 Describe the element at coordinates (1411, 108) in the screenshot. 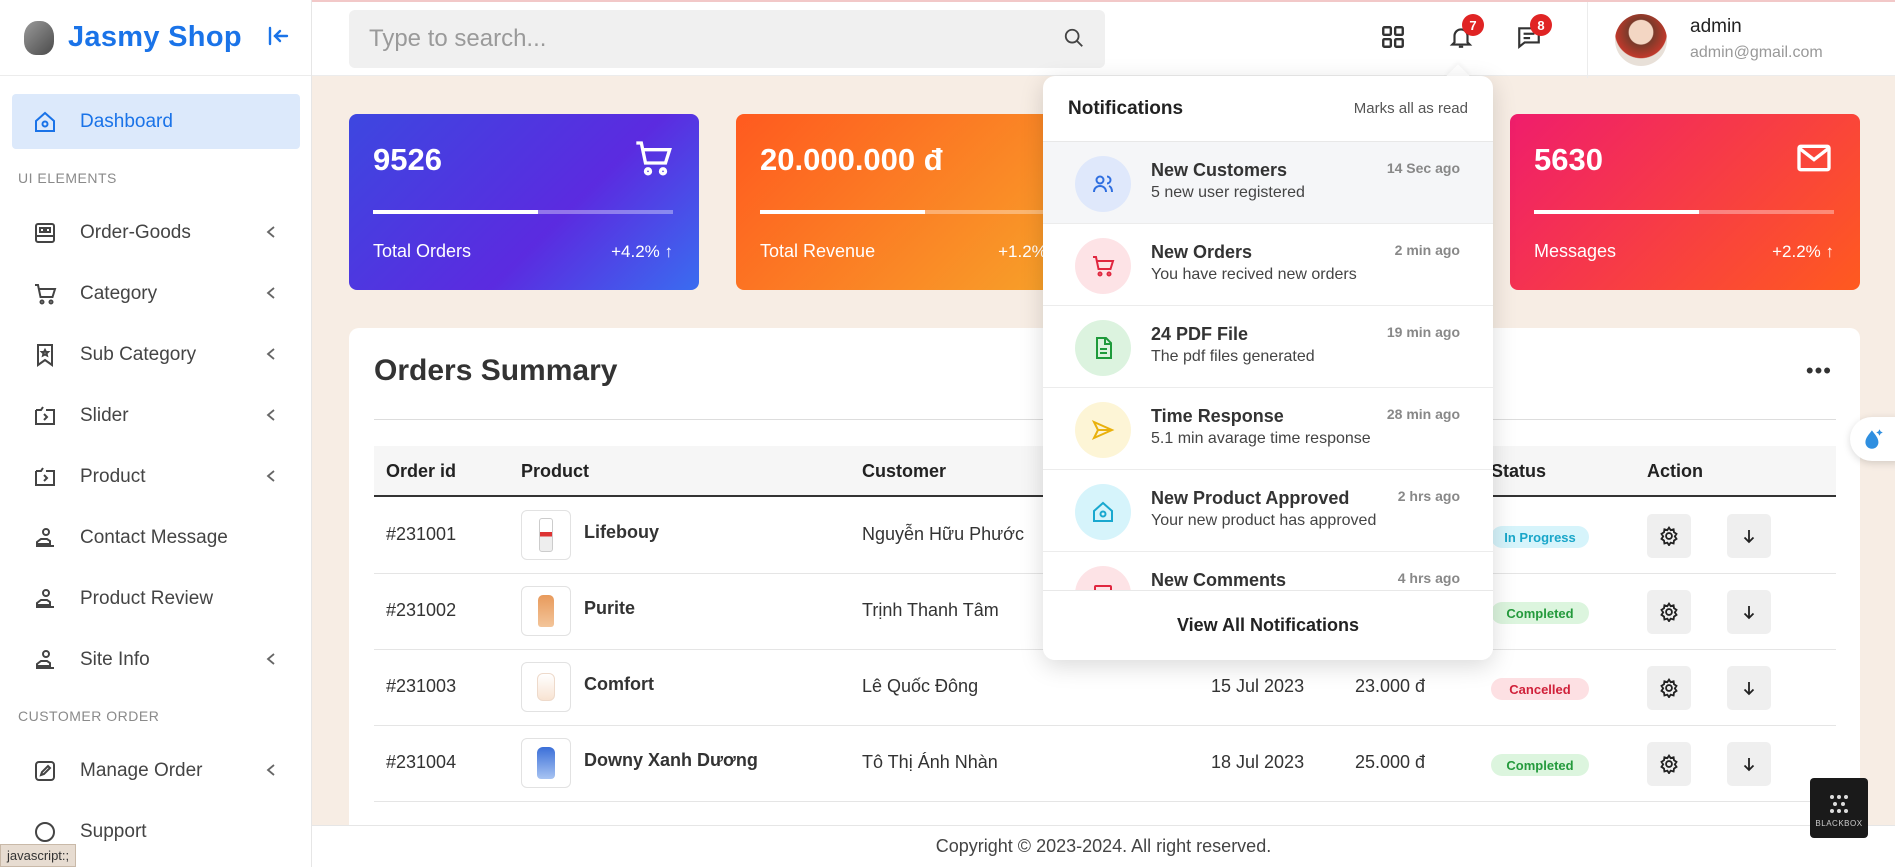

I see `mark-all-read-link: Marks all as read` at that location.